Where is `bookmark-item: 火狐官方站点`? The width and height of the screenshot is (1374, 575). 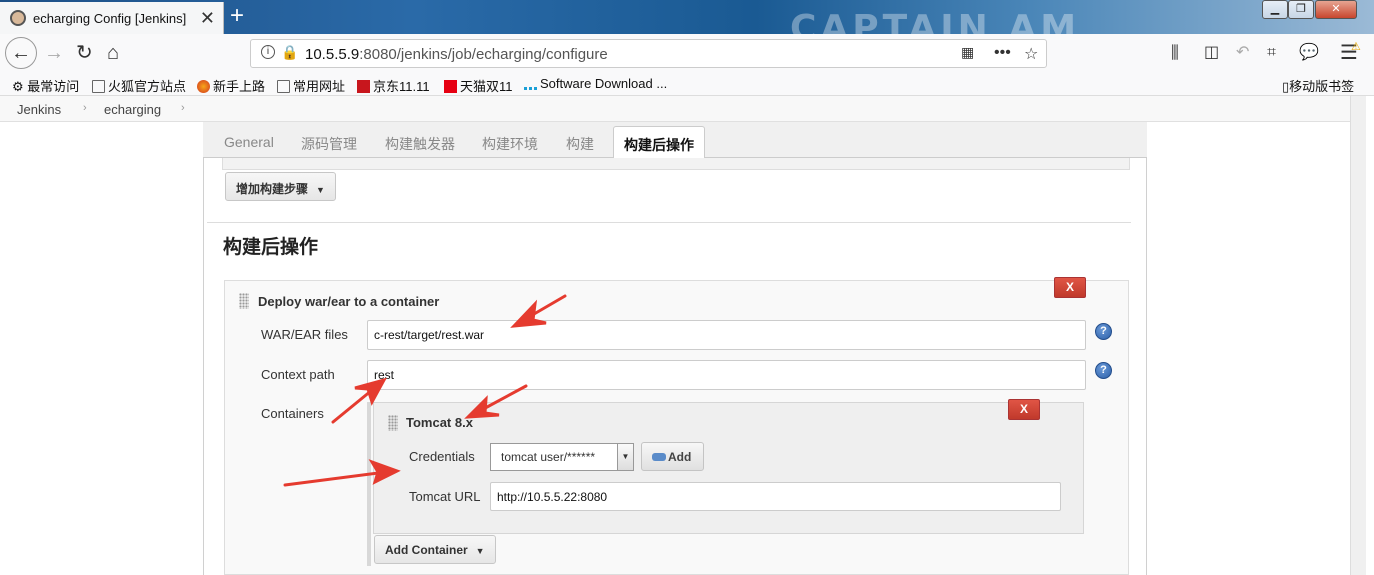
bookmark-item: 火狐官方站点 is located at coordinates (139, 85).